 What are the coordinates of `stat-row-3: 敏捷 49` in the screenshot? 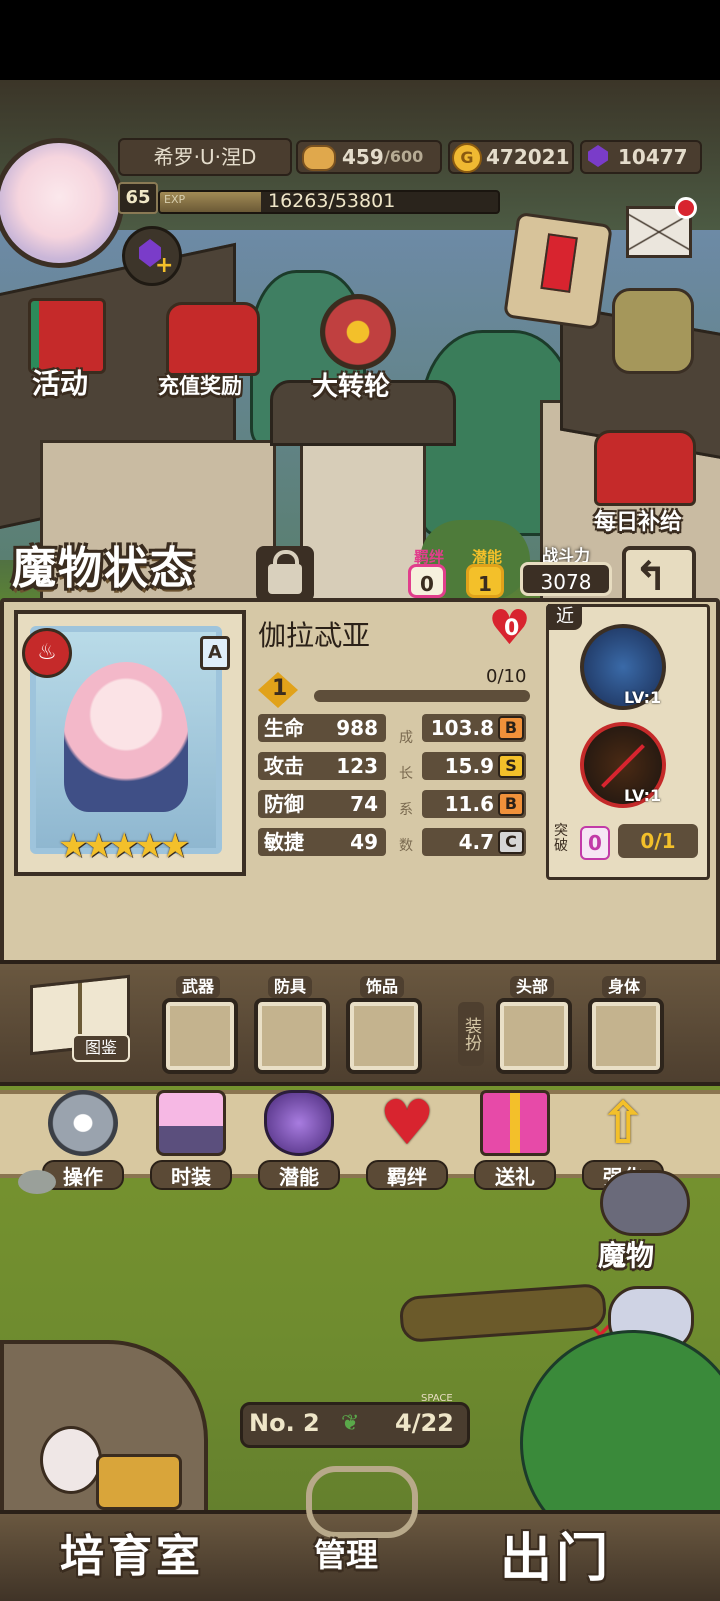 It's located at (322, 842).